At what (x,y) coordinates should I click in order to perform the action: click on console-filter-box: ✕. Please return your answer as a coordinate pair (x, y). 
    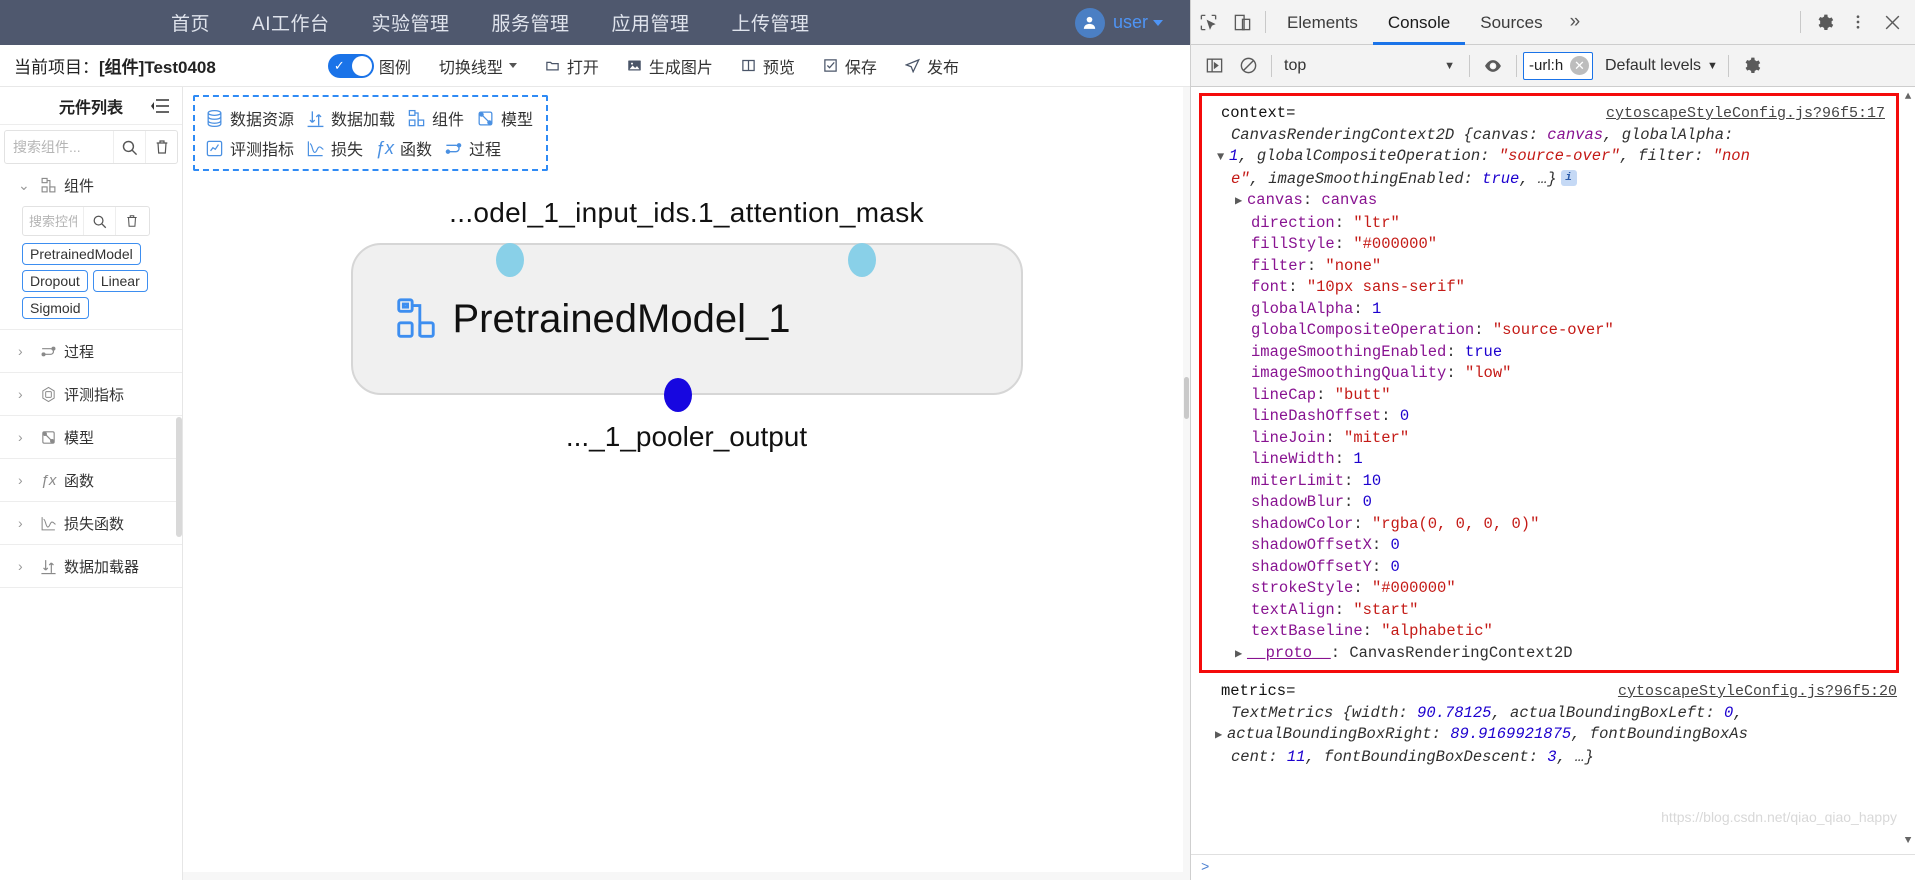
    Looking at the image, I should click on (1558, 65).